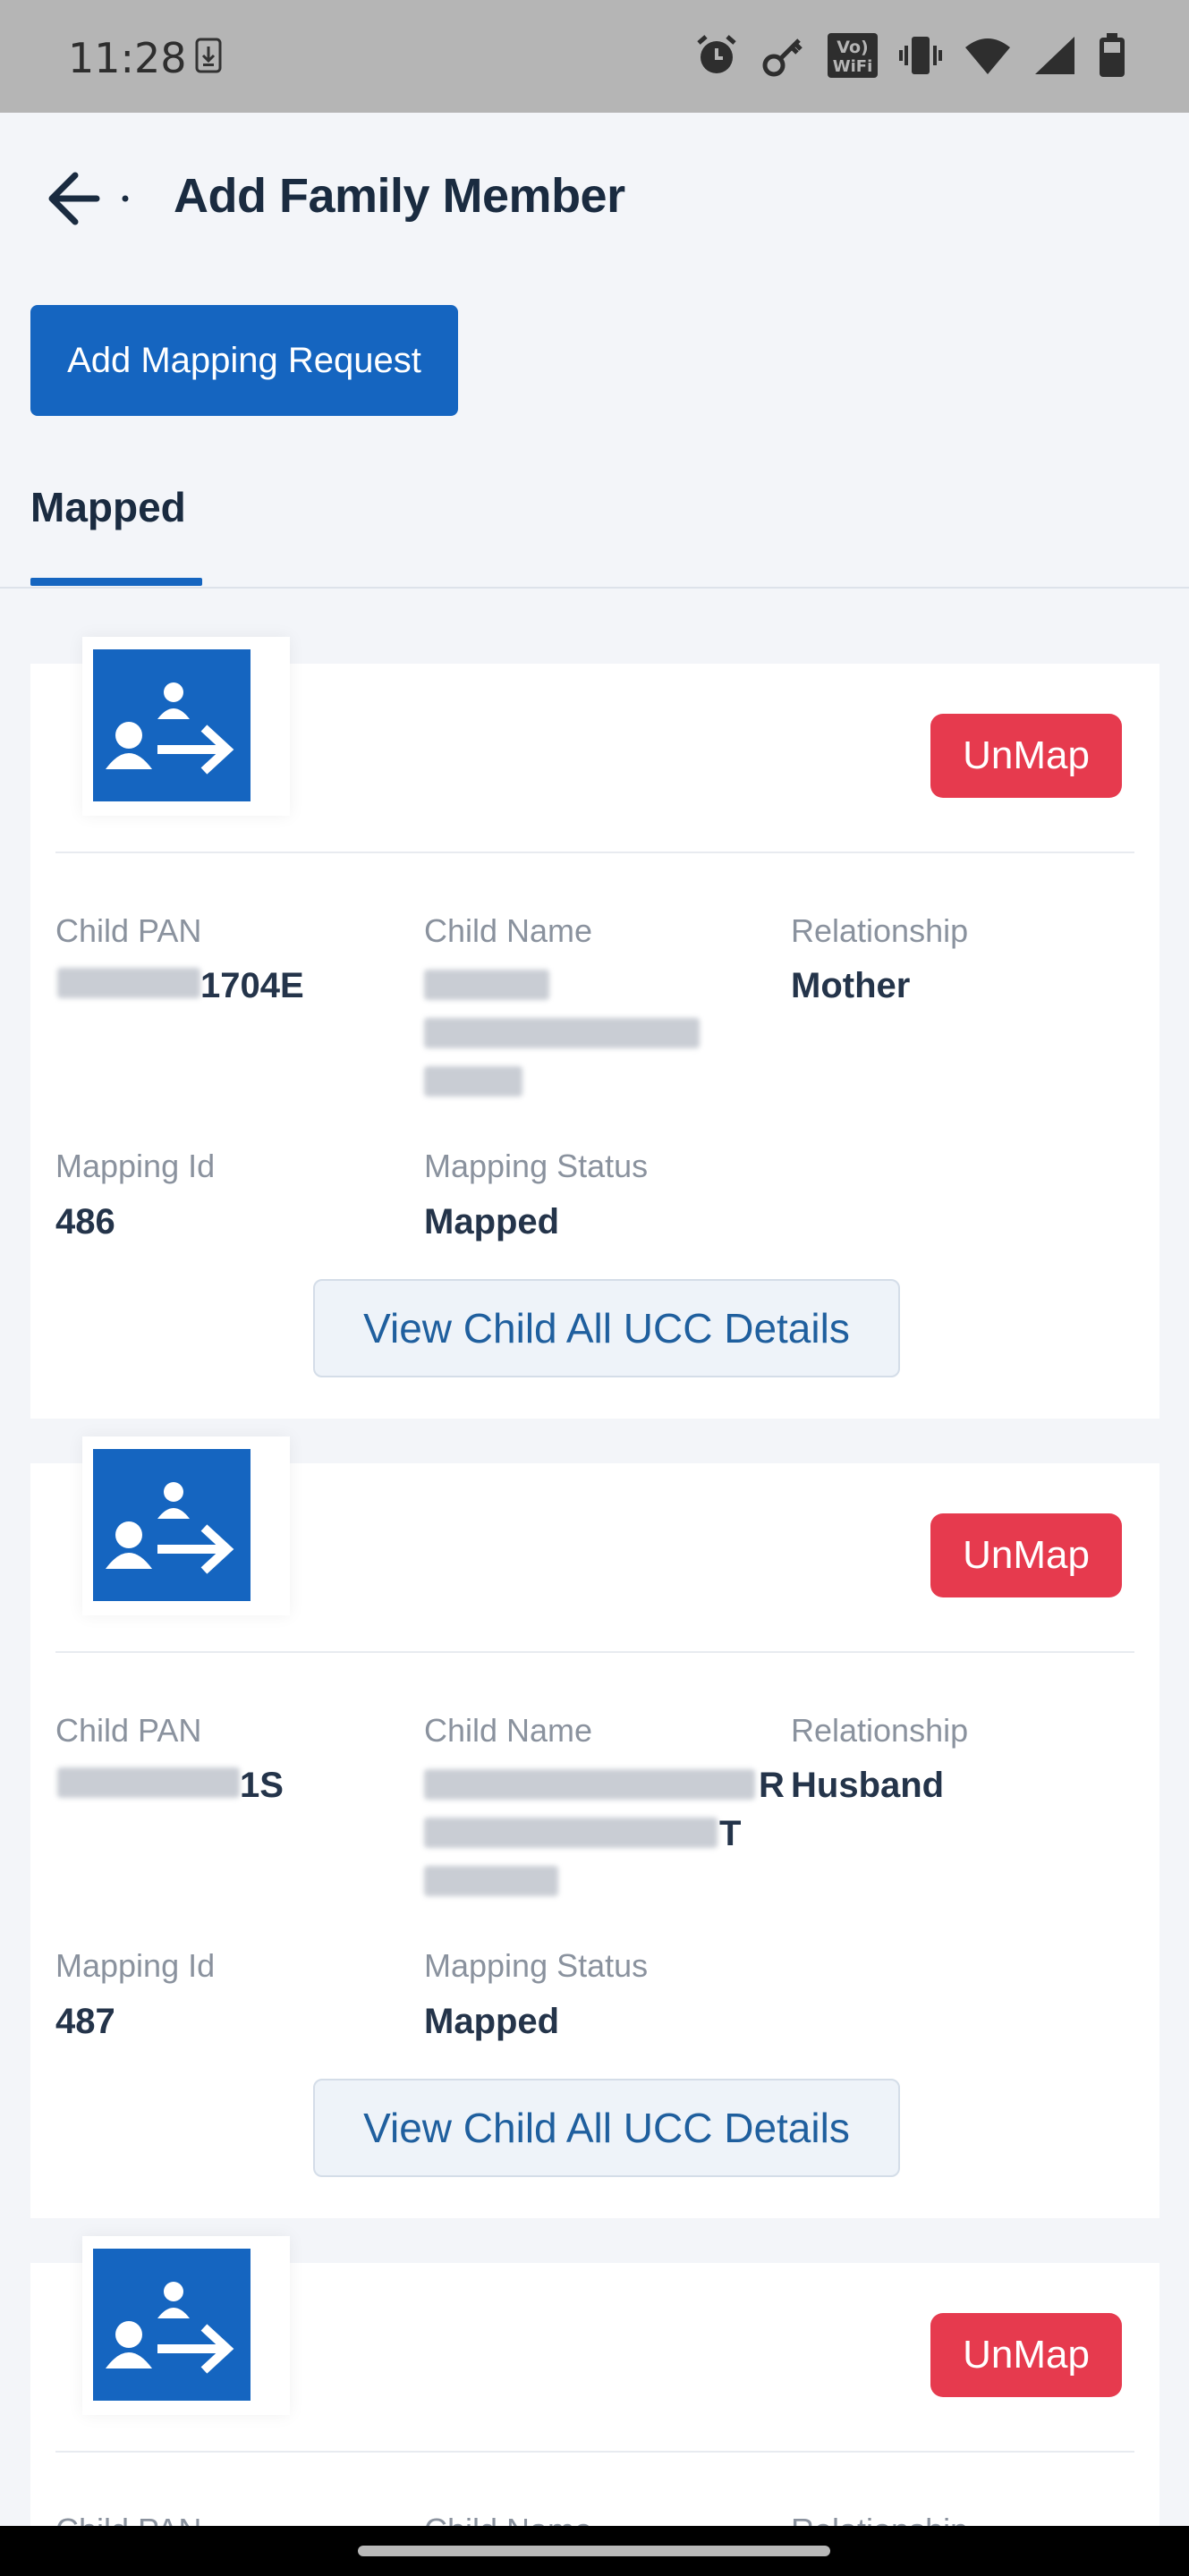 This screenshot has width=1189, height=2576. What do you see at coordinates (853, 66) in the screenshot?
I see `svg-text: WiFi` at bounding box center [853, 66].